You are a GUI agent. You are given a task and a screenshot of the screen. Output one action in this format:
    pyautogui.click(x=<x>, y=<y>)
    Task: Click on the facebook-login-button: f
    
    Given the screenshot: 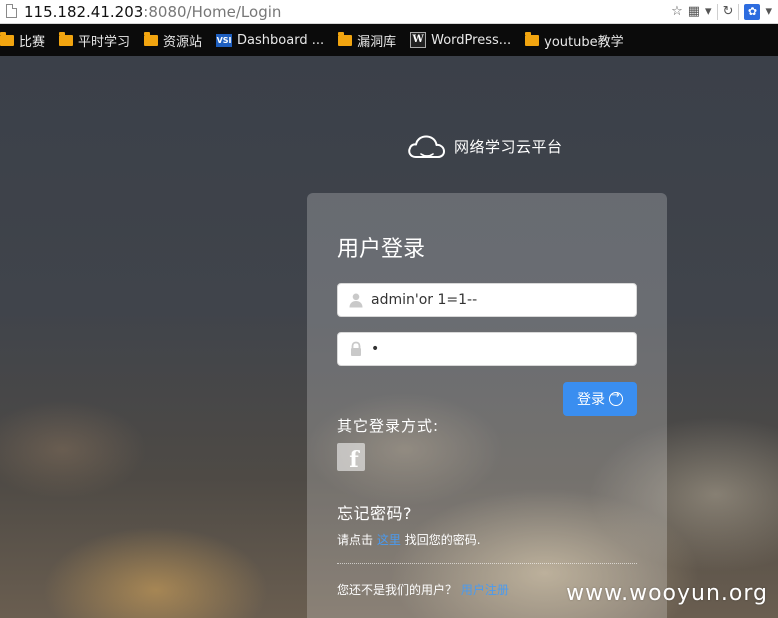 What is the action you would take?
    pyautogui.click(x=351, y=457)
    